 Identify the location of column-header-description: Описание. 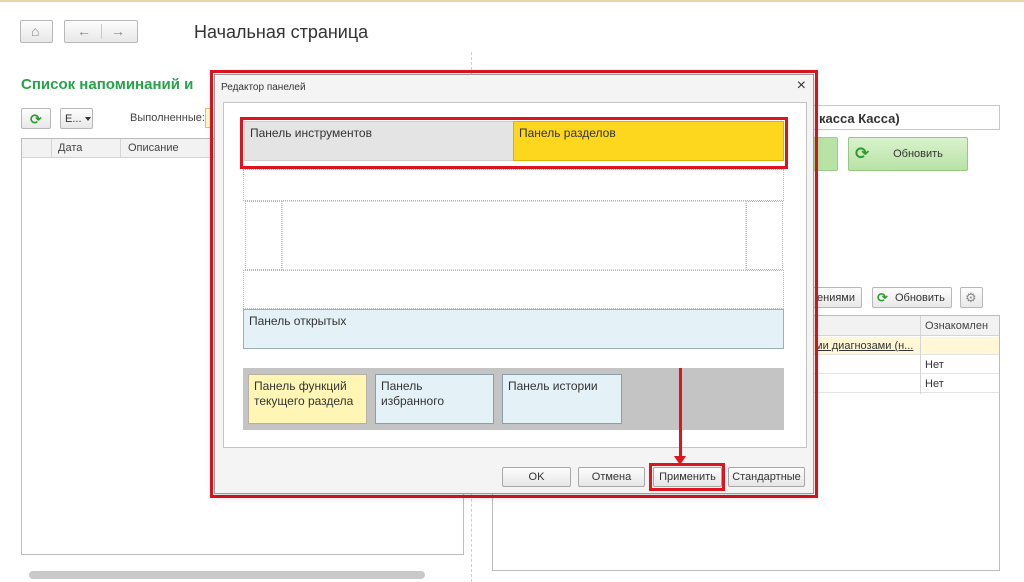
(153, 148).